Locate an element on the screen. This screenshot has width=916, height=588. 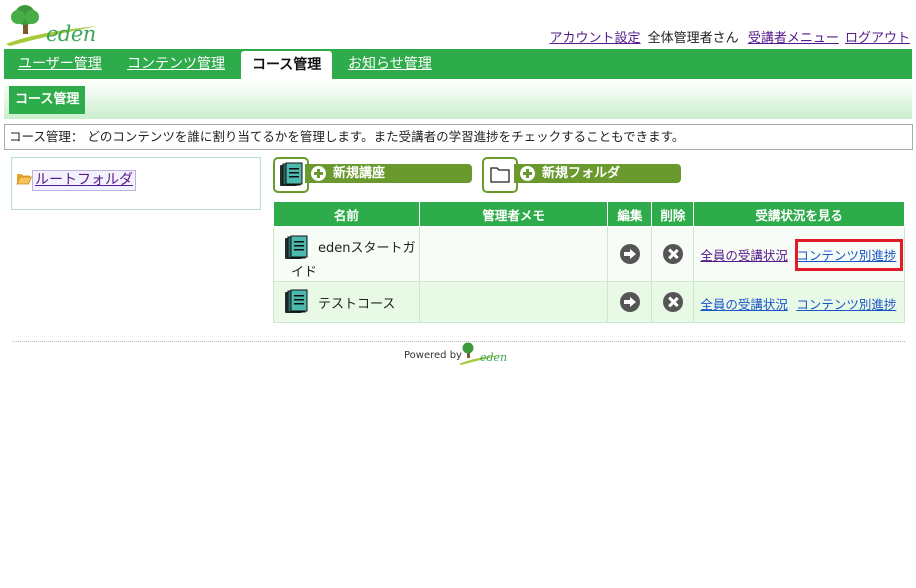
header-view-status: 受講状況を見る is located at coordinates (799, 214).